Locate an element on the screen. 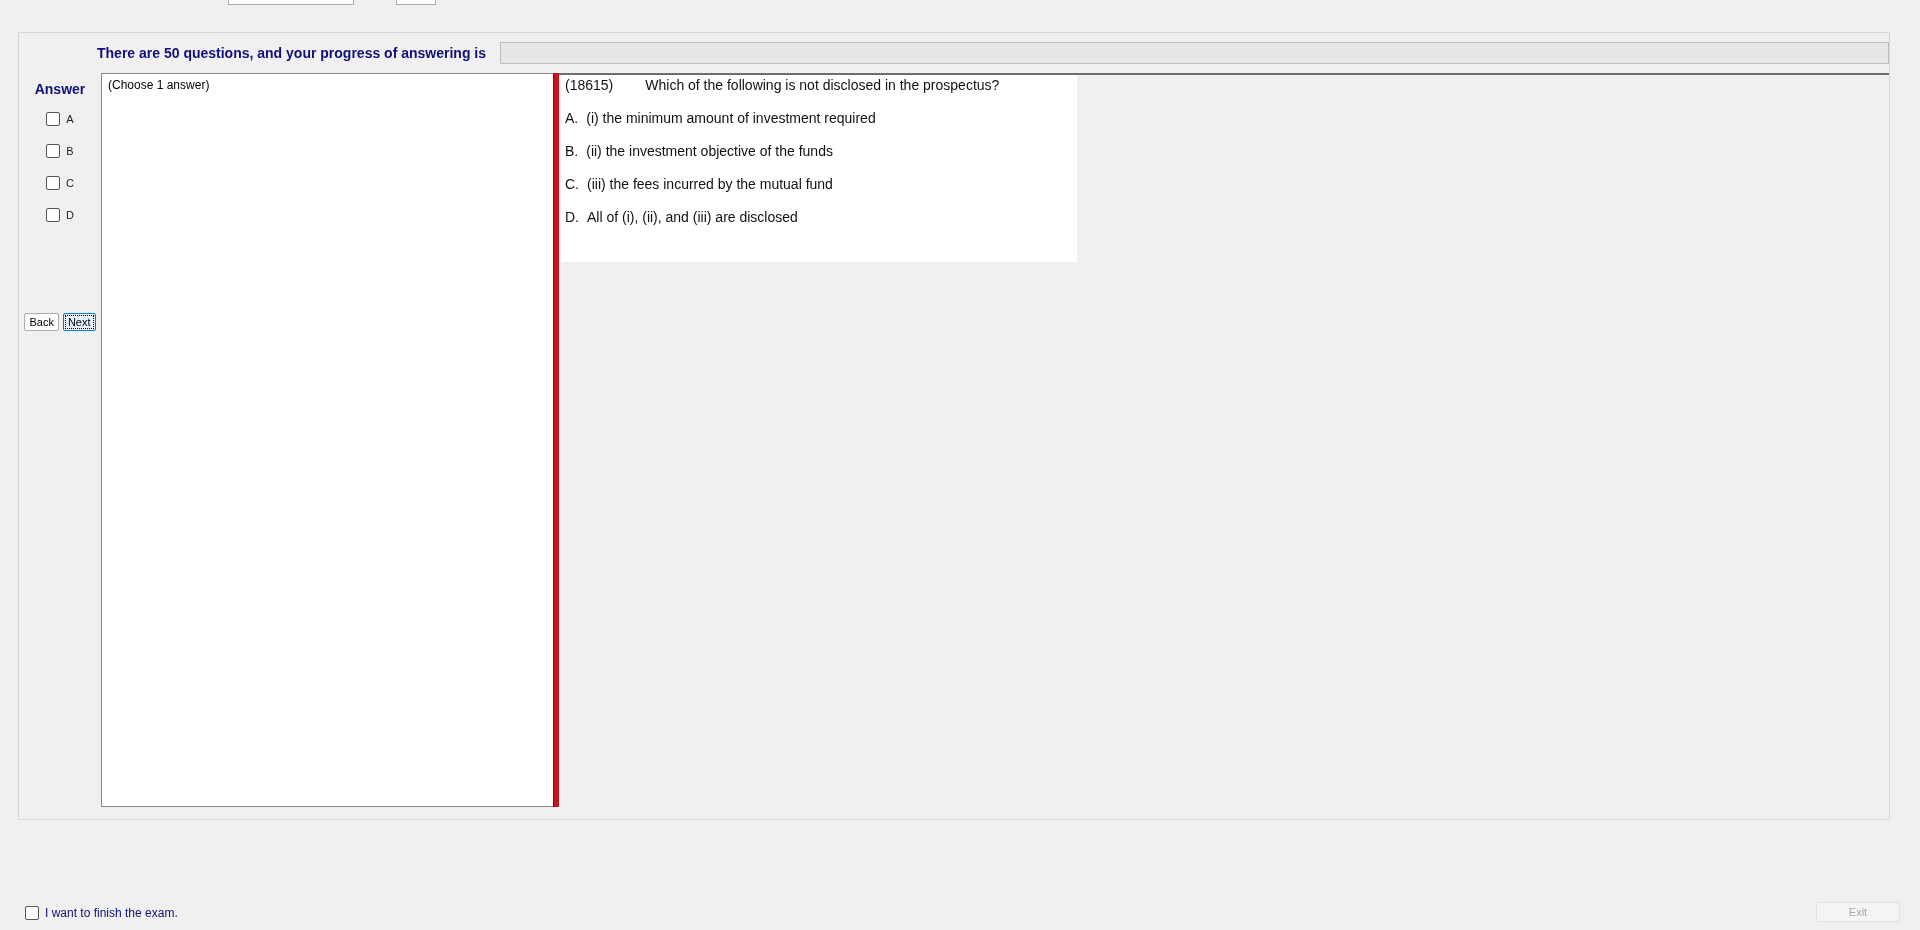 Image resolution: width=1920 pixels, height=930 pixels. choice-text: (i) the minimum amount of investment required is located at coordinates (731, 119).